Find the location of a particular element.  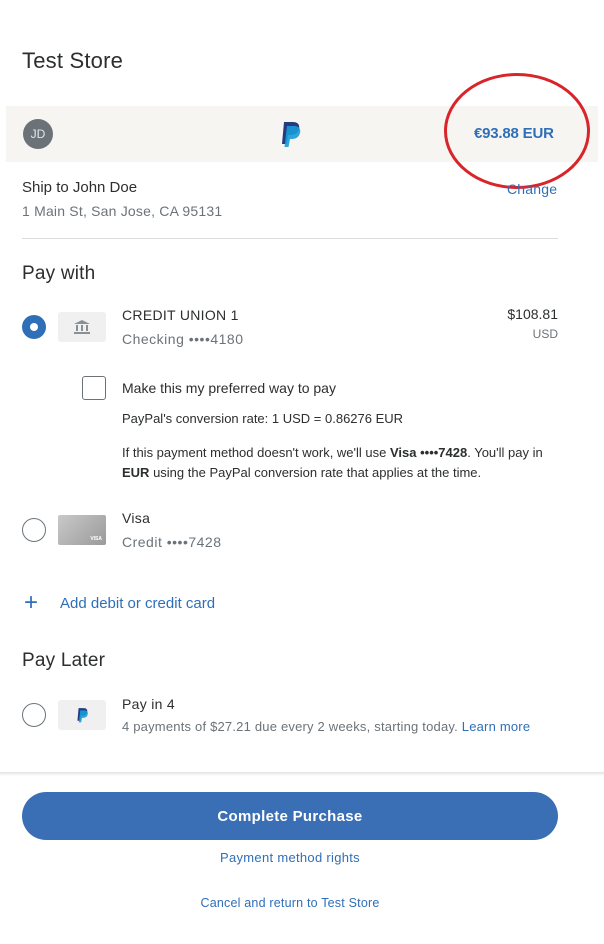

fallback-card: Visa ••••7428 is located at coordinates (428, 452).